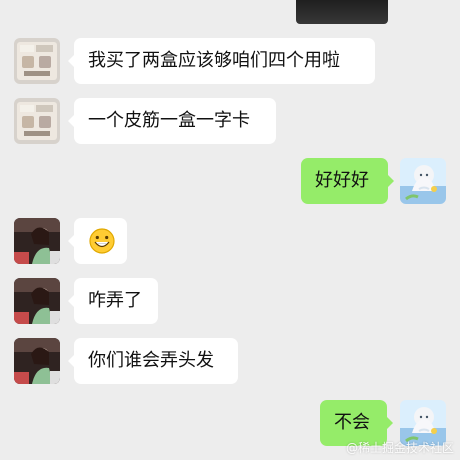 The width and height of the screenshot is (460, 460). Describe the element at coordinates (399, 448) in the screenshot. I see `watermark: @稀土掘金技术社区` at that location.